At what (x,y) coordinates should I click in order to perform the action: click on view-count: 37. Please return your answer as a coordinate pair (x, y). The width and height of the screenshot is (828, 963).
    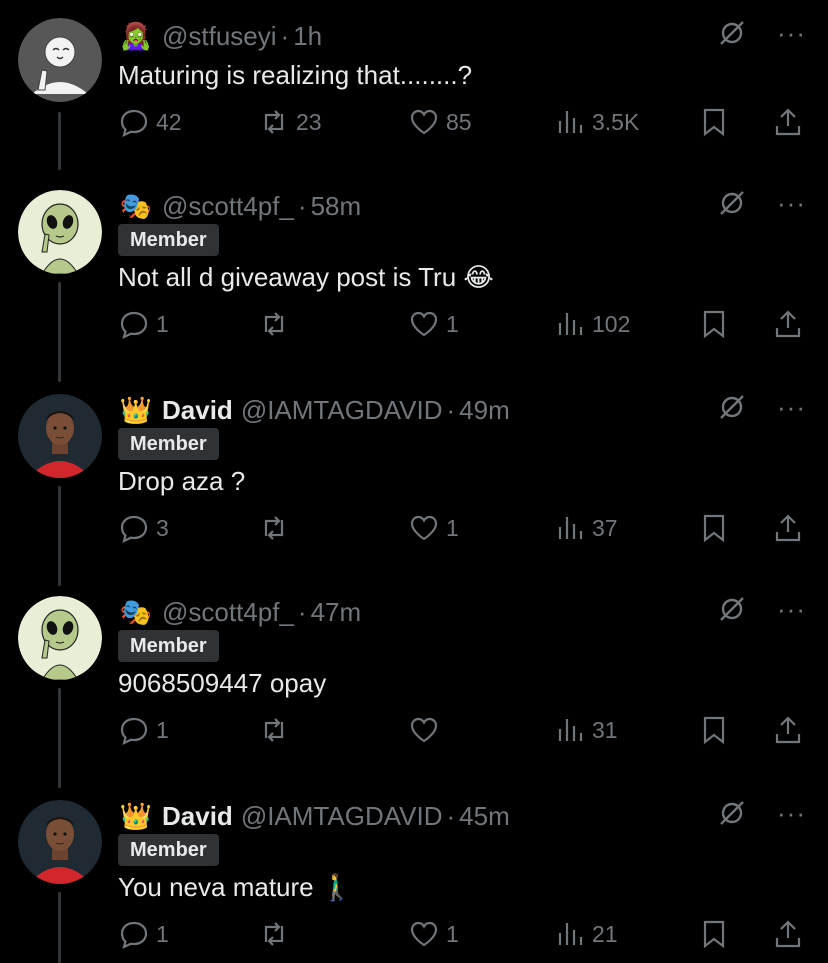
    Looking at the image, I should click on (605, 527).